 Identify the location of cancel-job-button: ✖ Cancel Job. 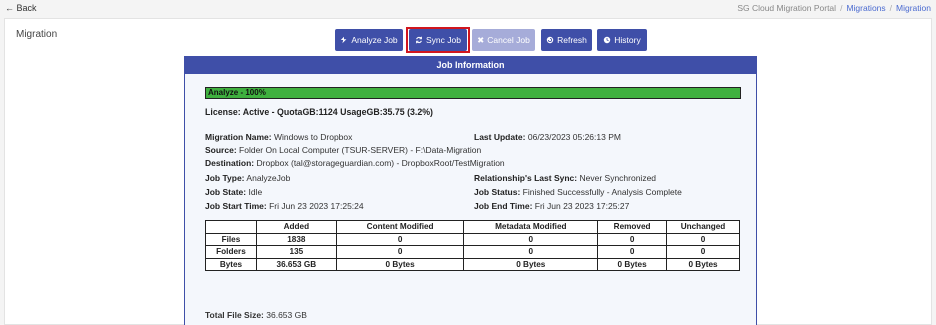
(503, 40).